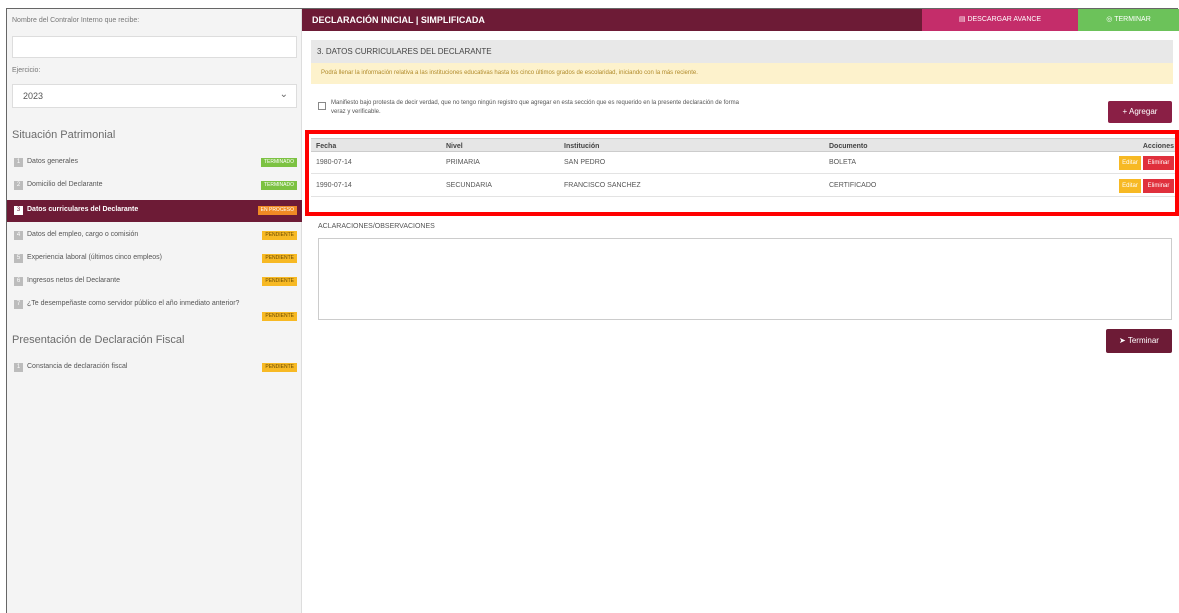  Describe the element at coordinates (154, 96) in the screenshot. I see `exercise-select: 2023 ⌄` at that location.